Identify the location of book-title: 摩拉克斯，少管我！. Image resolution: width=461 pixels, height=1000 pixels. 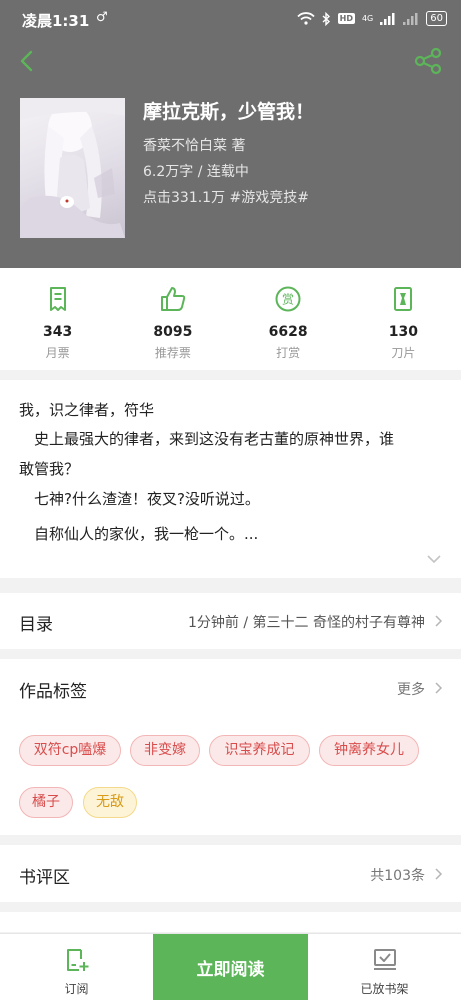
(229, 112).